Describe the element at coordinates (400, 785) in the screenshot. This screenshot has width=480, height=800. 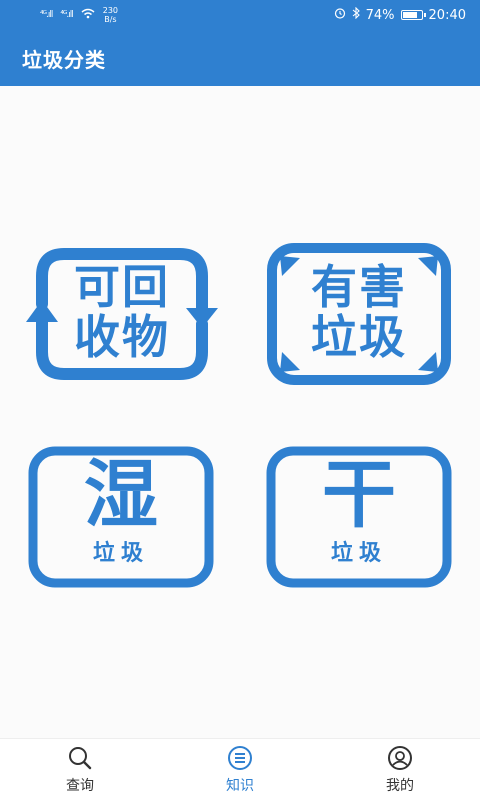
I see `tab-profile-label: 我的` at that location.